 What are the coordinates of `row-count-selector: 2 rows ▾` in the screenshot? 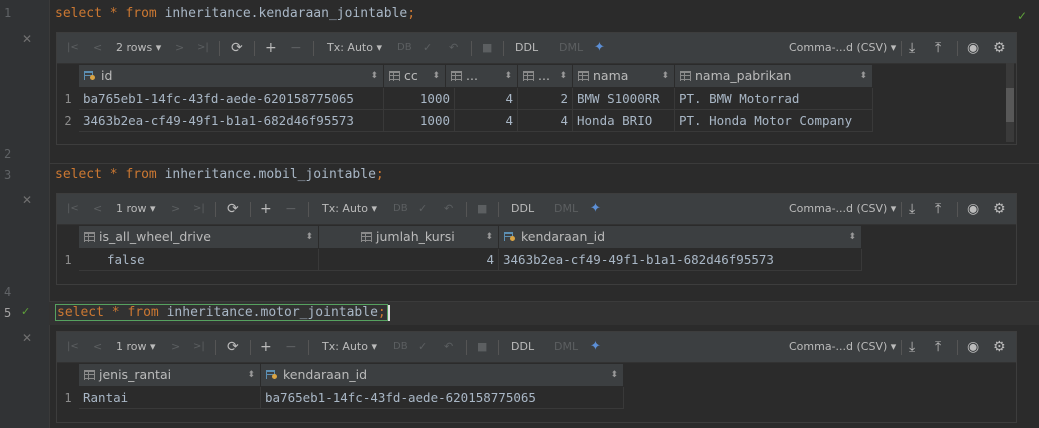 It's located at (138, 48).